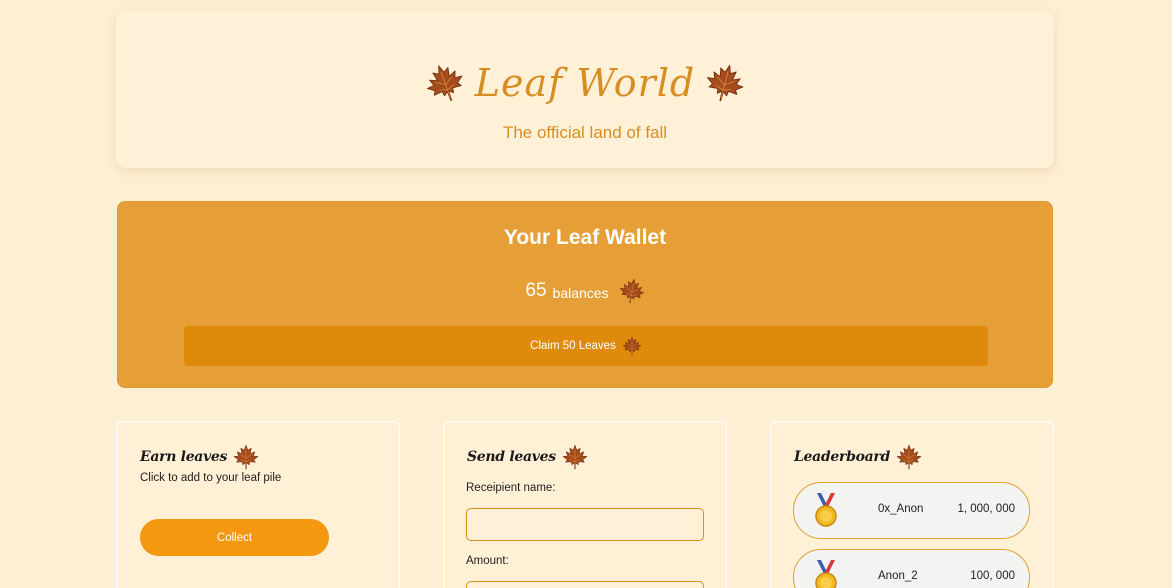 Image resolution: width=1172 pixels, height=588 pixels. Describe the element at coordinates (580, 293) in the screenshot. I see `balance-unit: balances` at that location.